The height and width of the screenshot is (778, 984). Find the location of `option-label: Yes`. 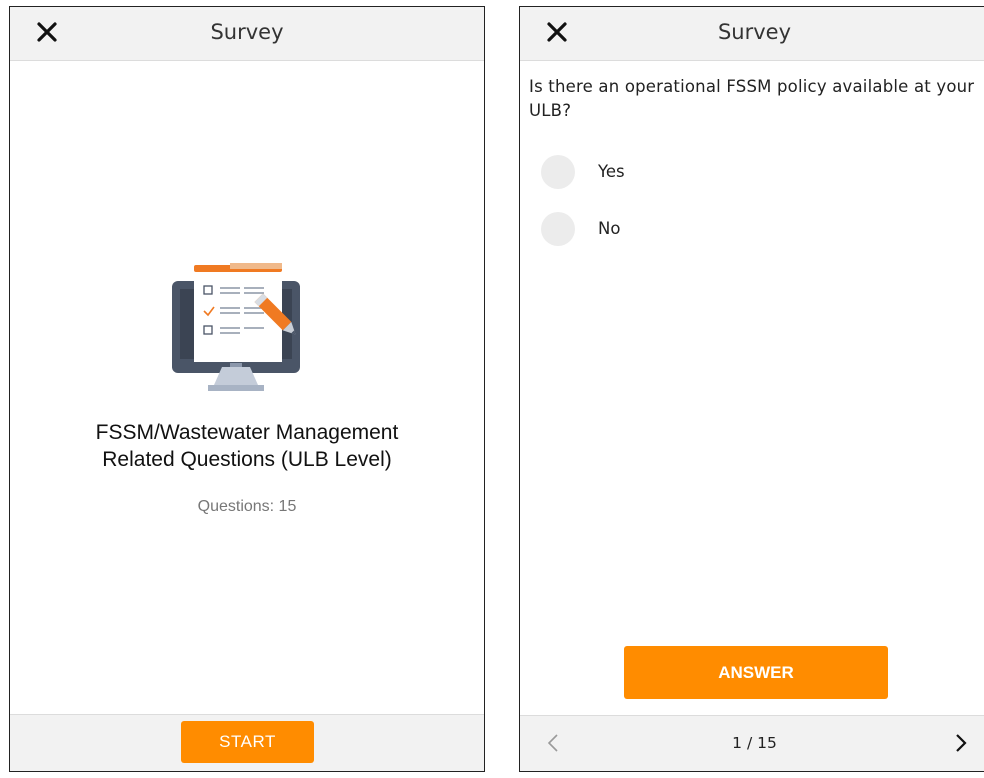

option-label: Yes is located at coordinates (611, 171).